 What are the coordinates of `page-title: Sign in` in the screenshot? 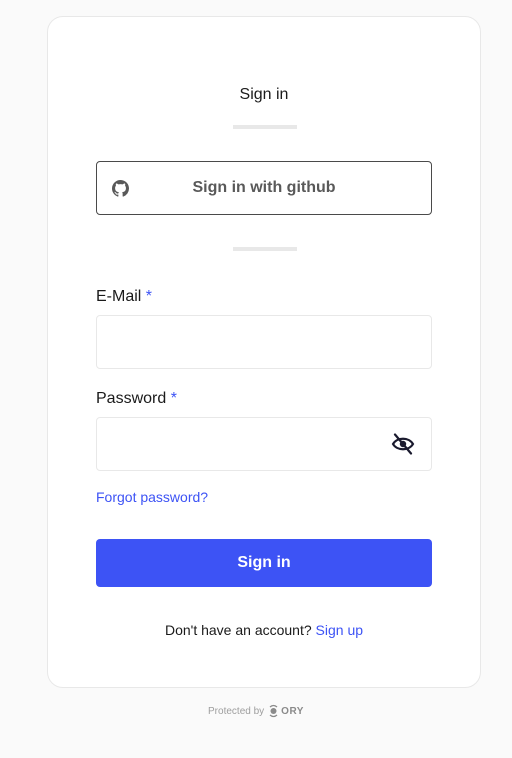 It's located at (264, 94).